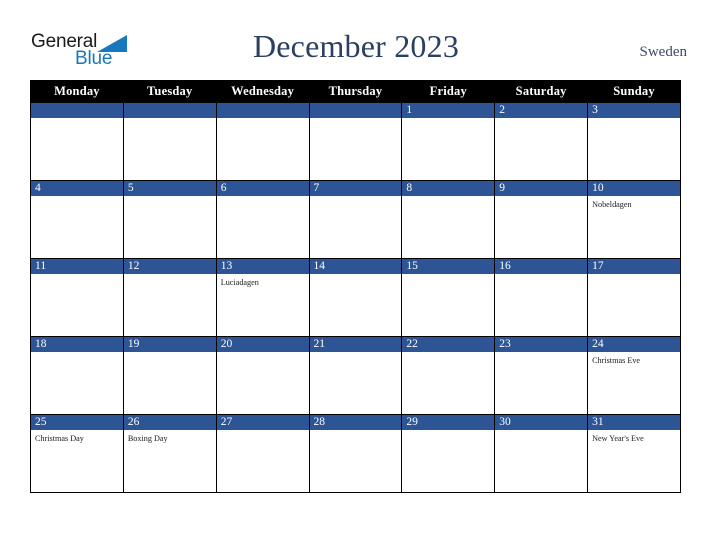  I want to click on day-number: 16, so click(541, 266).